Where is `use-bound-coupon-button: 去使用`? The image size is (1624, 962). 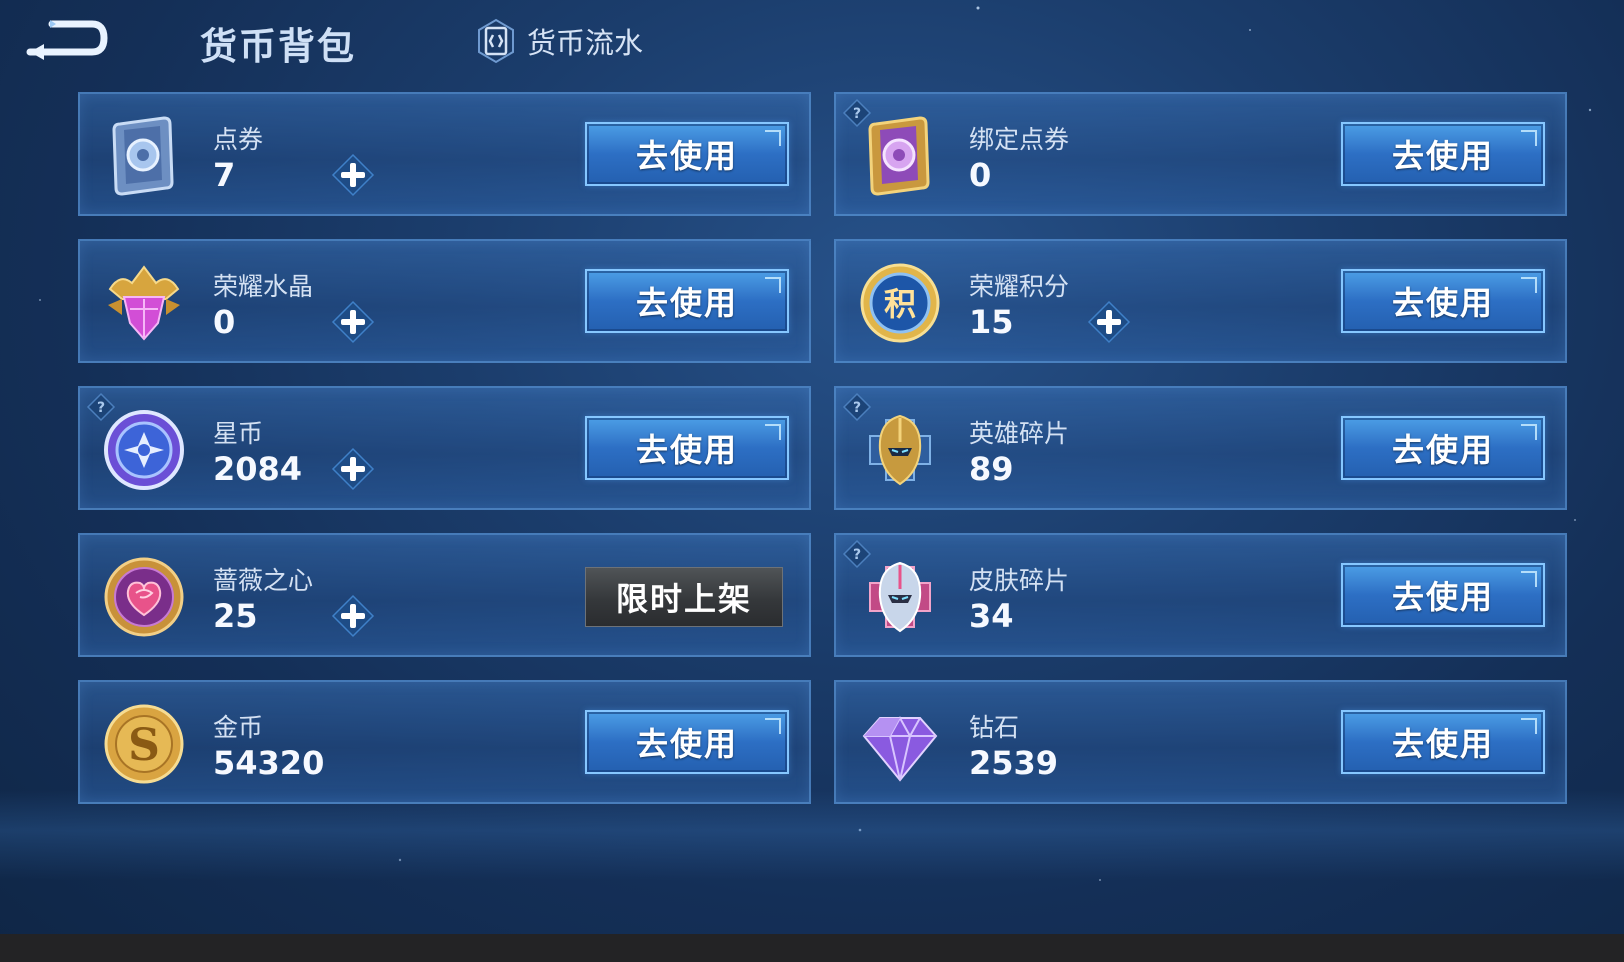 use-bound-coupon-button: 去使用 is located at coordinates (1443, 154).